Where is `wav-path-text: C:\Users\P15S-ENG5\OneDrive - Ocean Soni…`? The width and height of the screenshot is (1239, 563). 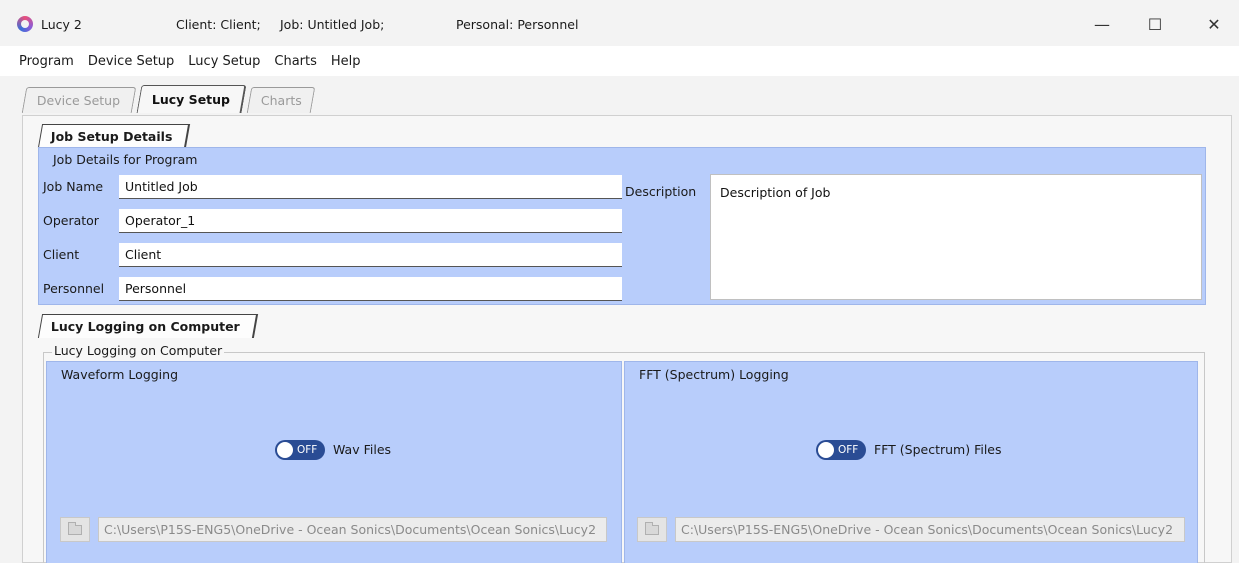 wav-path-text: C:\Users\P15S-ENG5\OneDrive - Ocean Soni… is located at coordinates (350, 529).